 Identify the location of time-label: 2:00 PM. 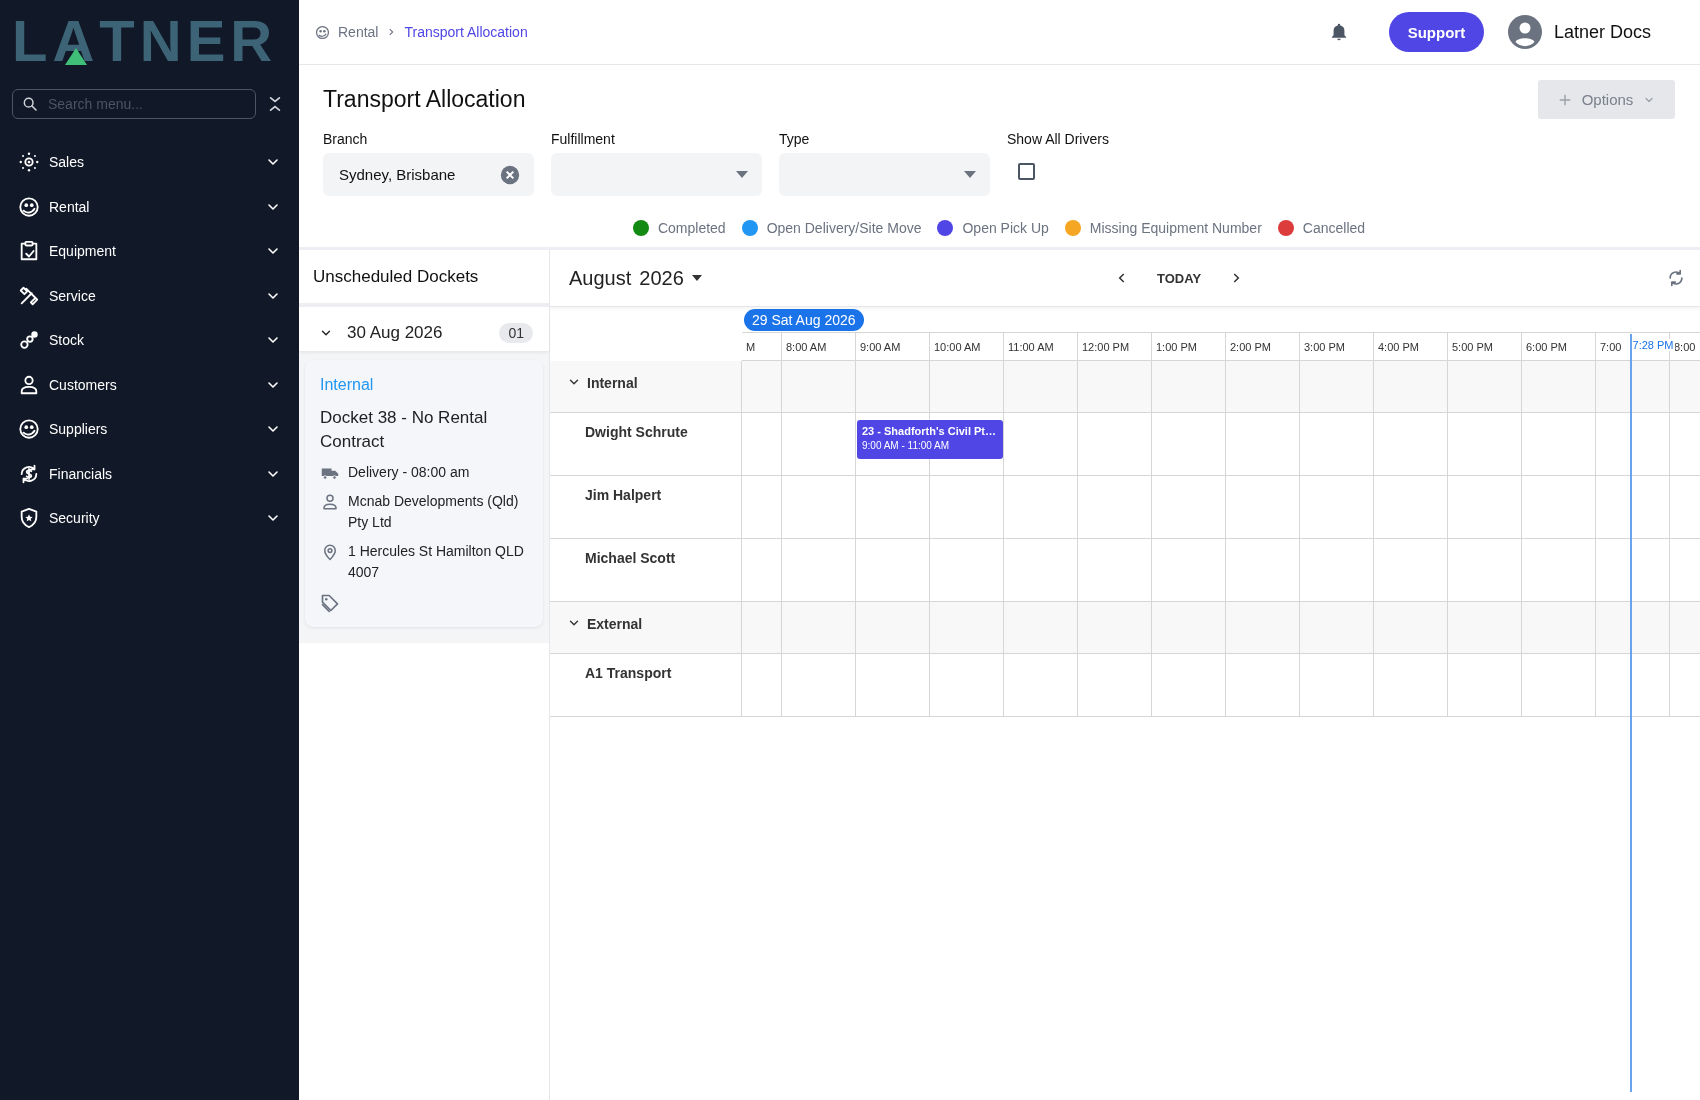
(1250, 346).